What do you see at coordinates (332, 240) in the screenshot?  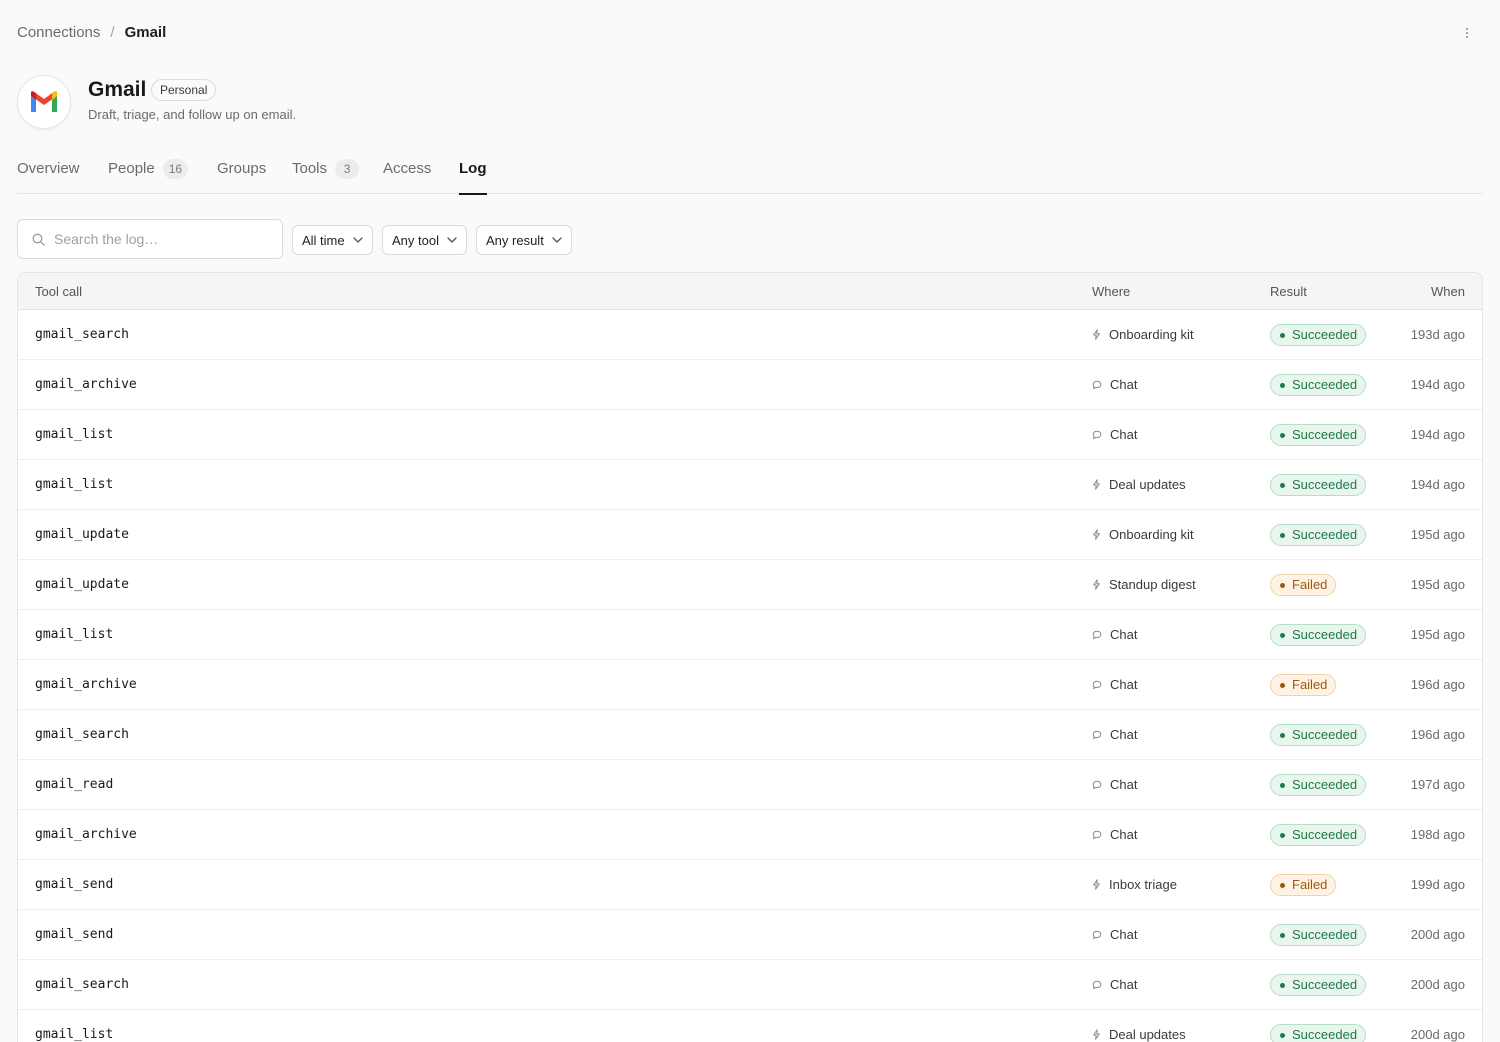 I see `time-filter-dropdown: All time` at bounding box center [332, 240].